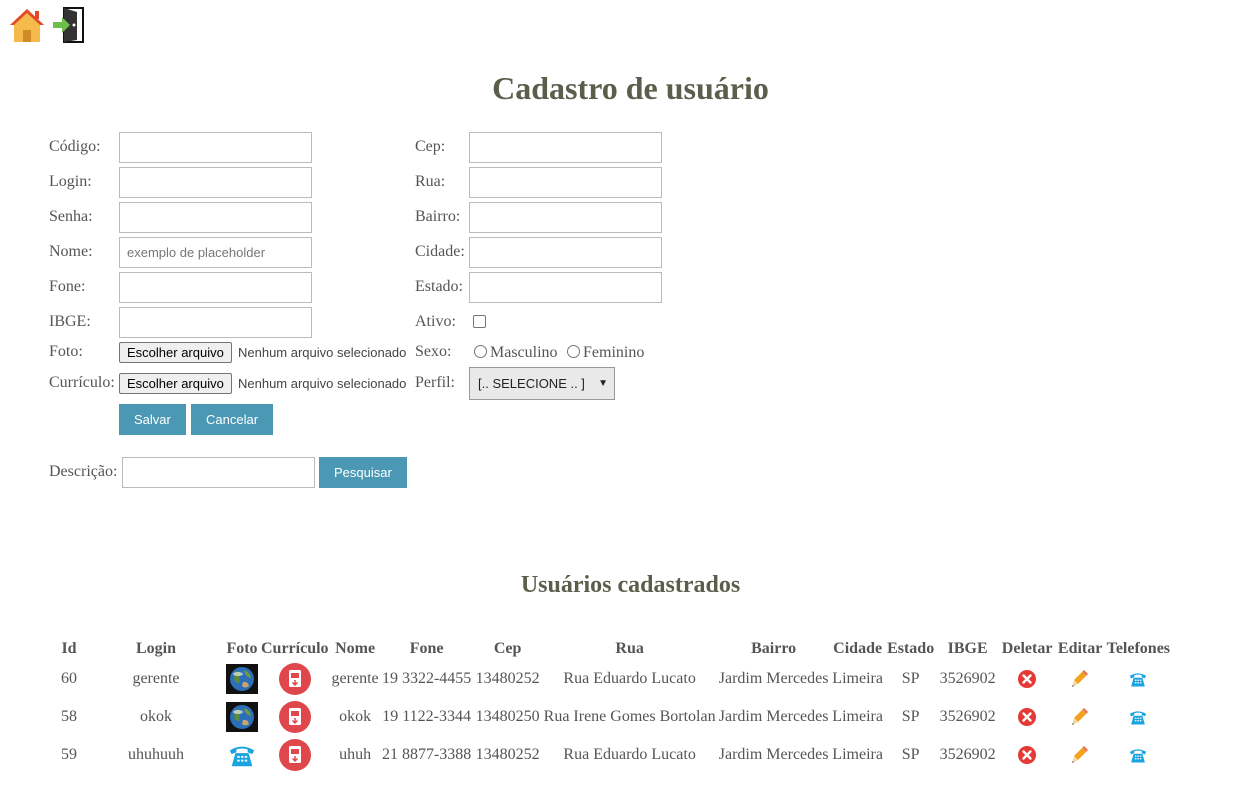 The height and width of the screenshot is (789, 1249). What do you see at coordinates (69, 27) in the screenshot?
I see `exit-door-icon` at bounding box center [69, 27].